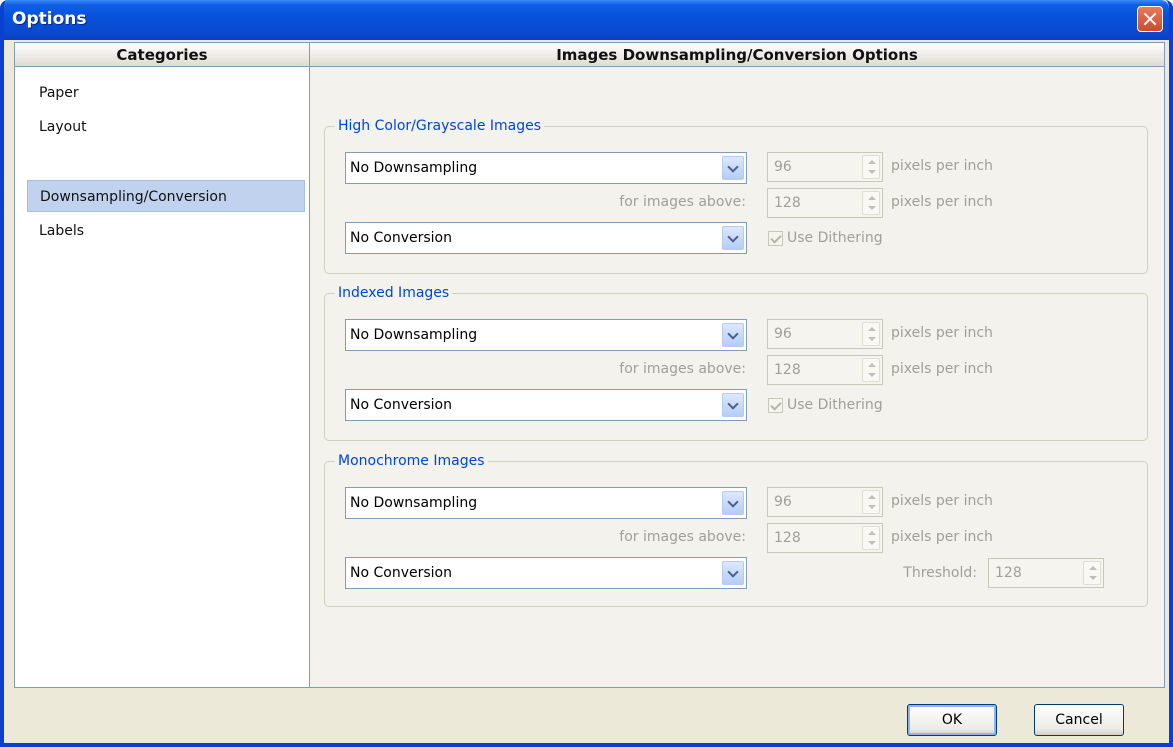 The height and width of the screenshot is (747, 1173). Describe the element at coordinates (586, 20) in the screenshot. I see `title-bar: Options` at that location.